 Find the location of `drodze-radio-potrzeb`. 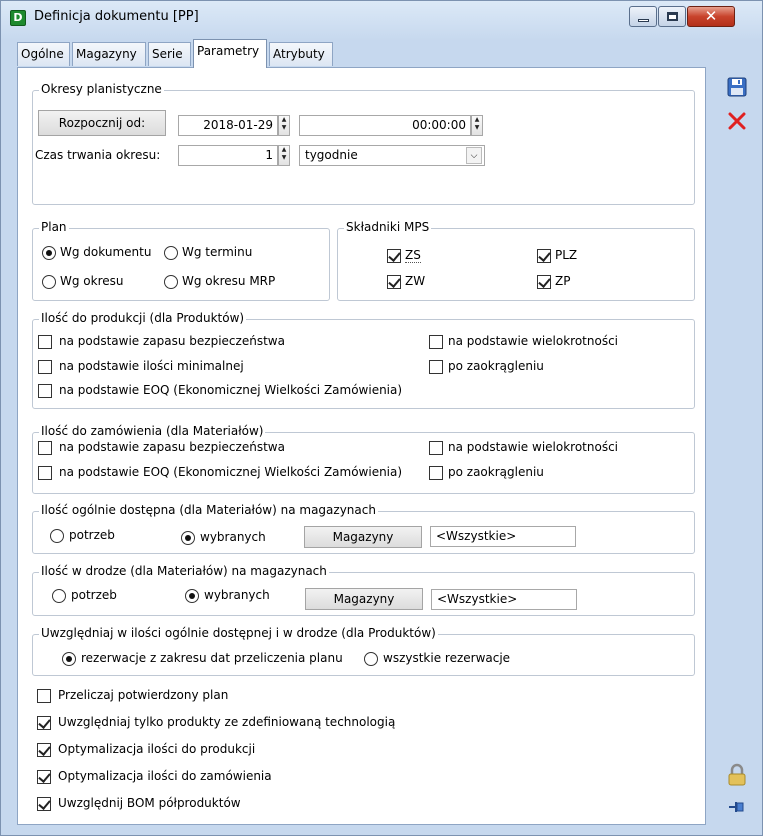

drodze-radio-potrzeb is located at coordinates (59, 596).